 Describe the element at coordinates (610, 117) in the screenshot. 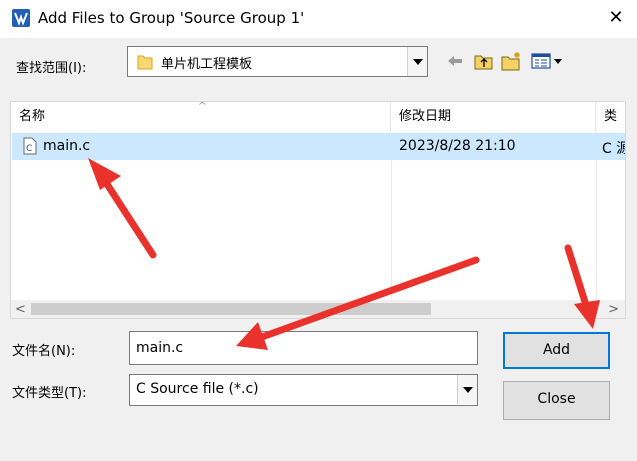

I see `column-header-type: 类` at that location.